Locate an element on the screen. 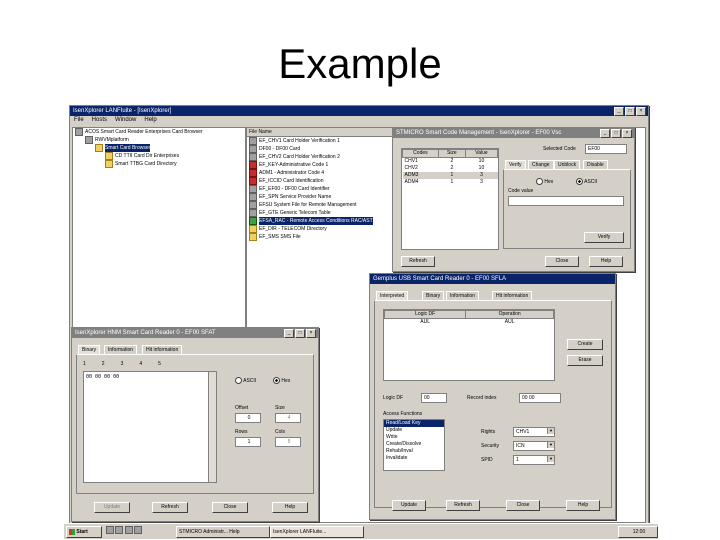  code-value-input is located at coordinates (566, 201).